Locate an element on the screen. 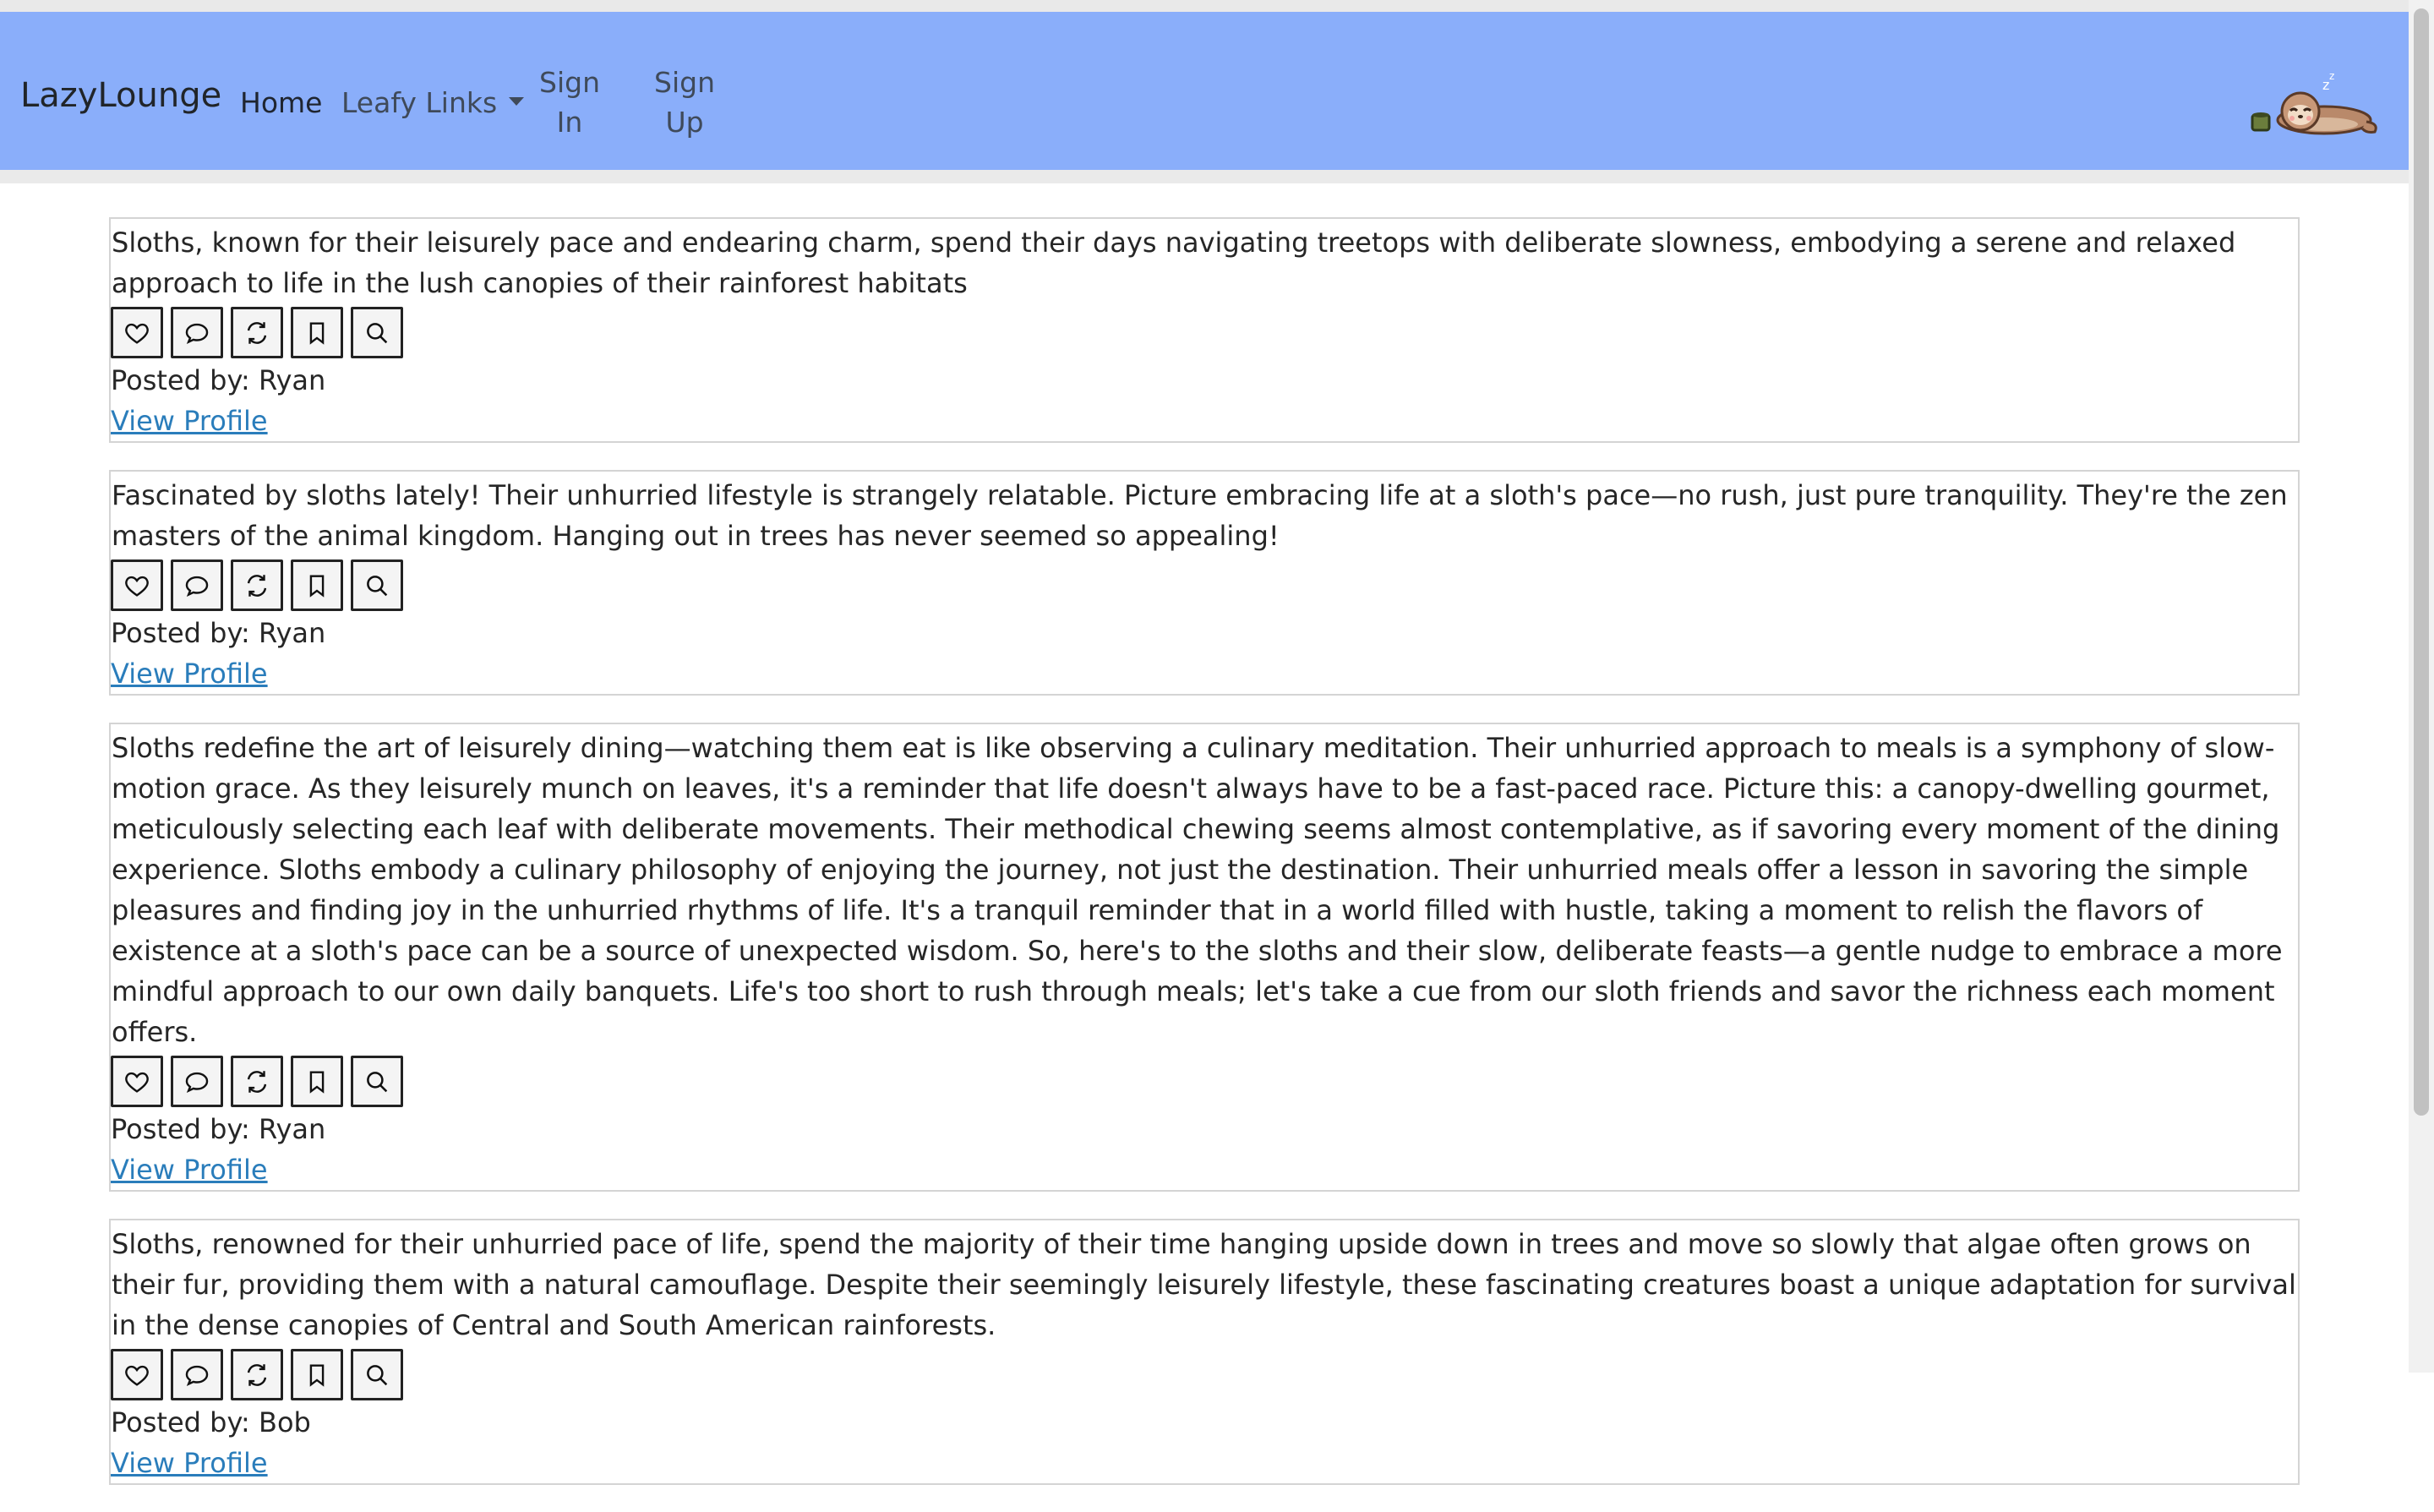  scrollbar-thumb is located at coordinates (2421, 562).